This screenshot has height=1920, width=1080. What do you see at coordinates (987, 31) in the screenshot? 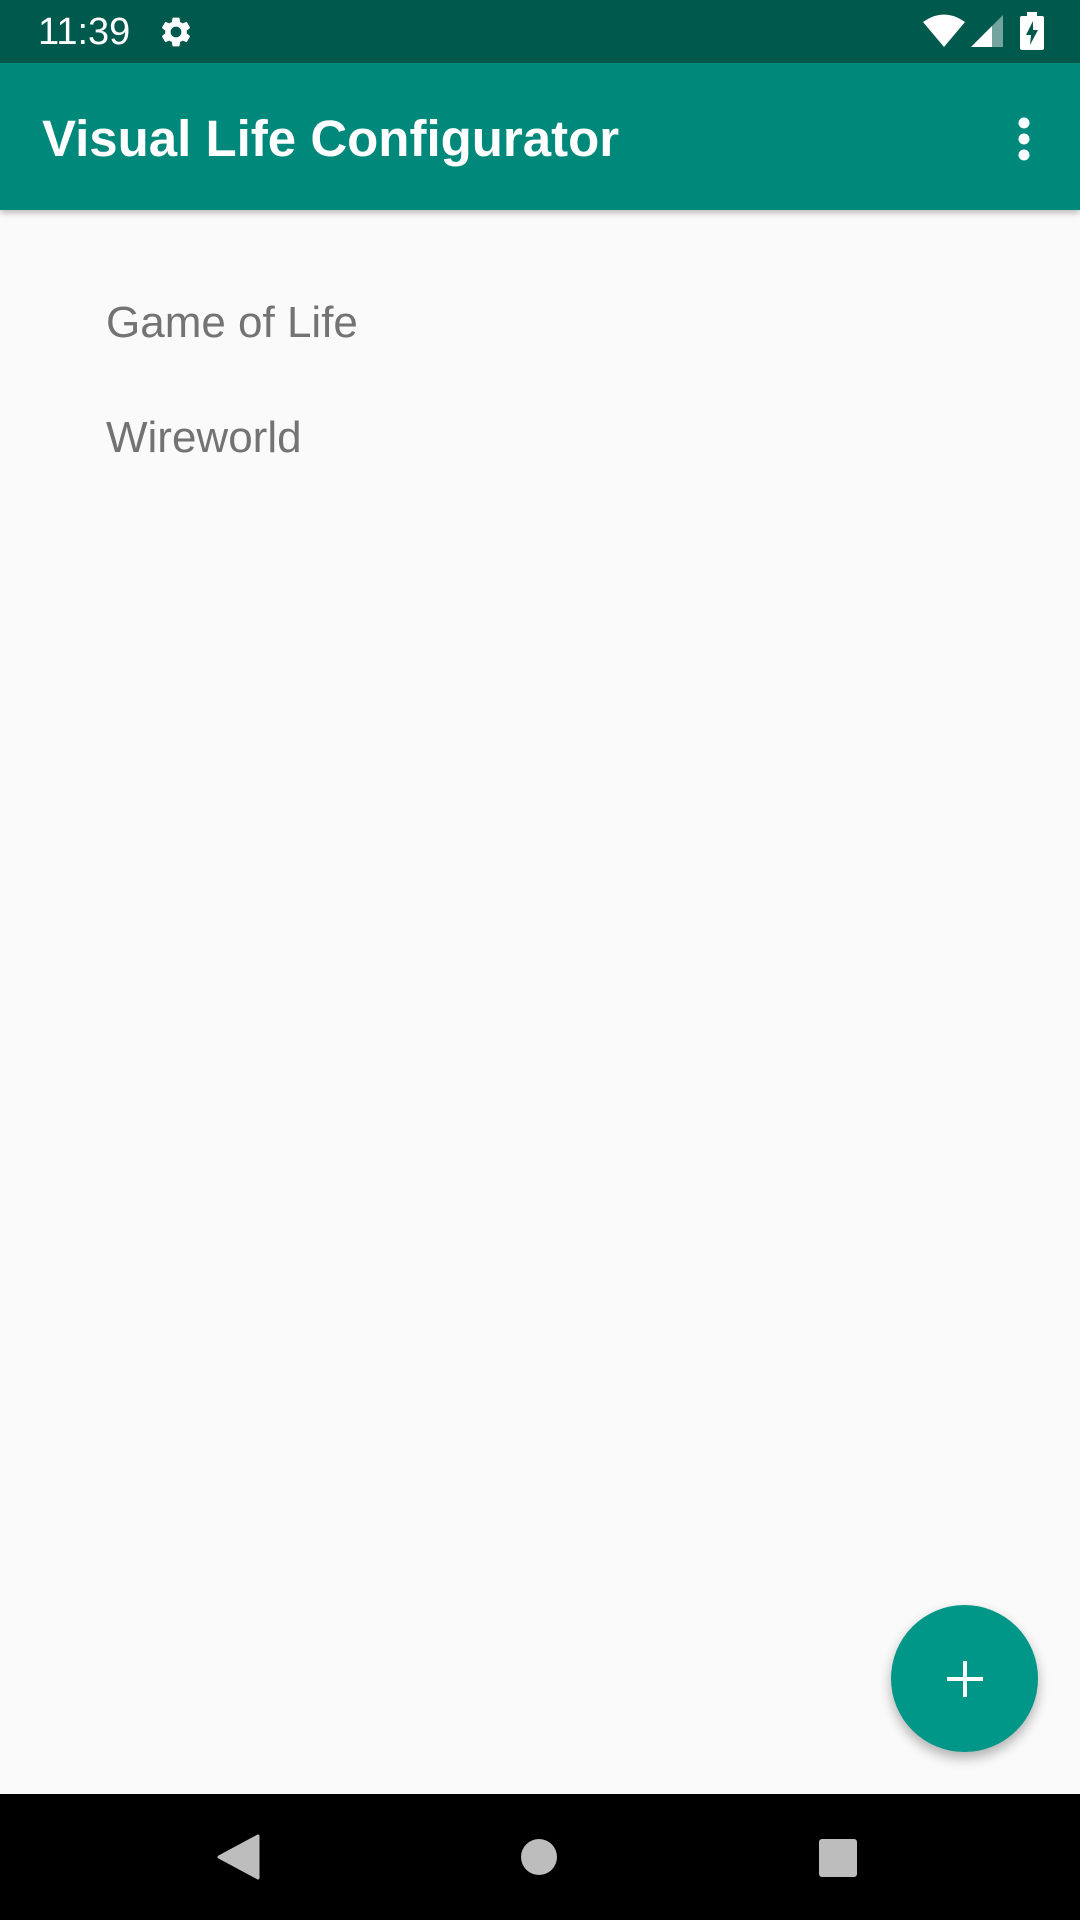
I see `cell-signal-icon` at bounding box center [987, 31].